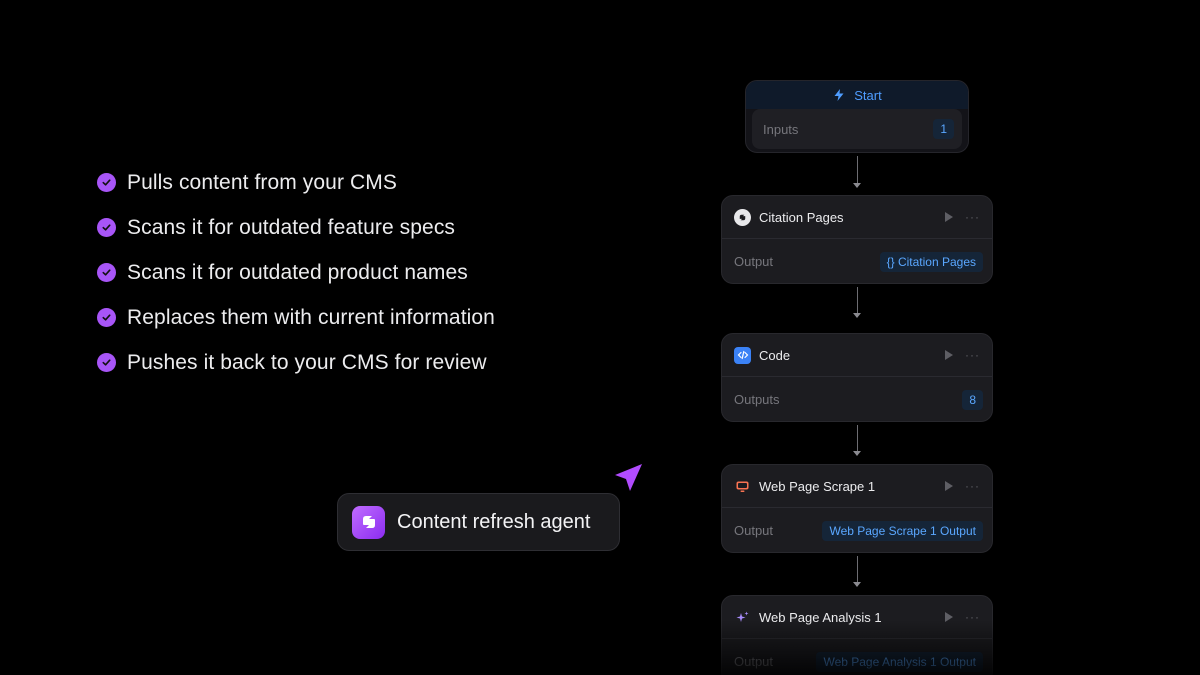 This screenshot has width=1200, height=675. Describe the element at coordinates (368, 522) in the screenshot. I see `agent-logo-icon` at that location.